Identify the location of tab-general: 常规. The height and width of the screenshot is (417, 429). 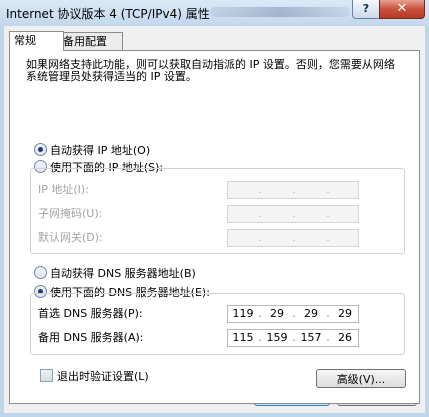
(36, 41).